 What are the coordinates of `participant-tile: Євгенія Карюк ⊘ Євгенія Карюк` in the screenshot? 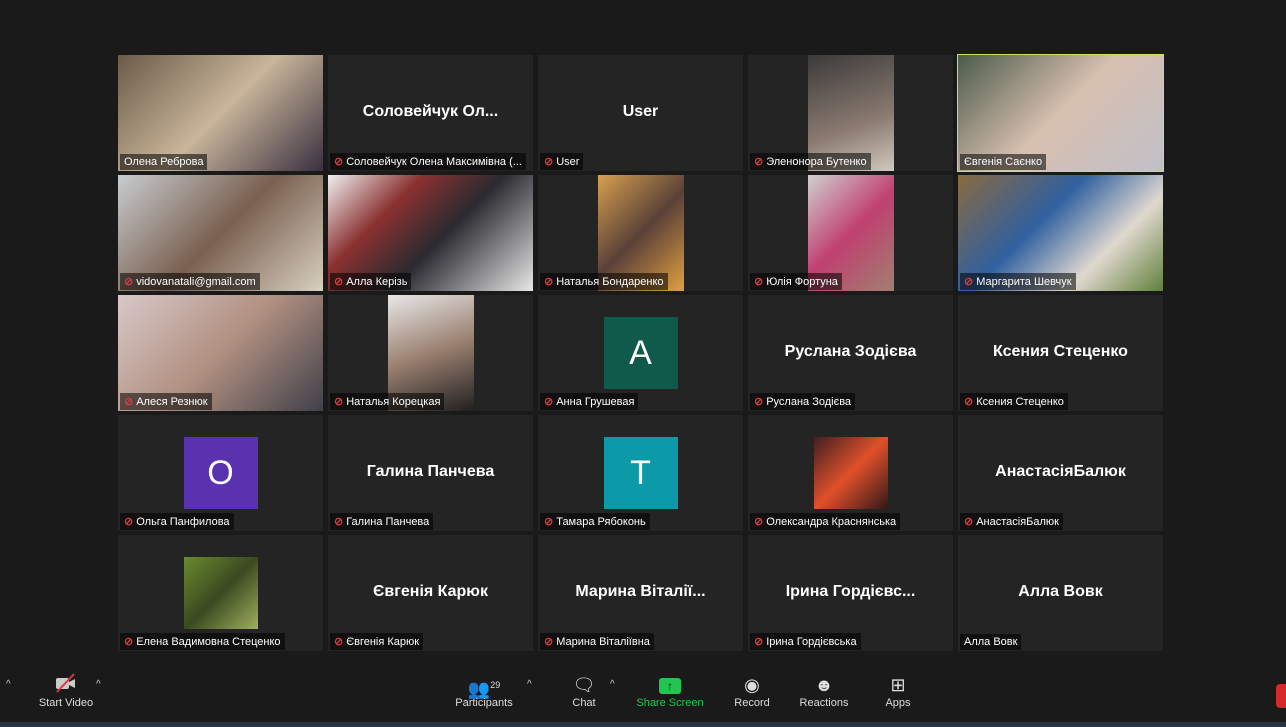 It's located at (430, 593).